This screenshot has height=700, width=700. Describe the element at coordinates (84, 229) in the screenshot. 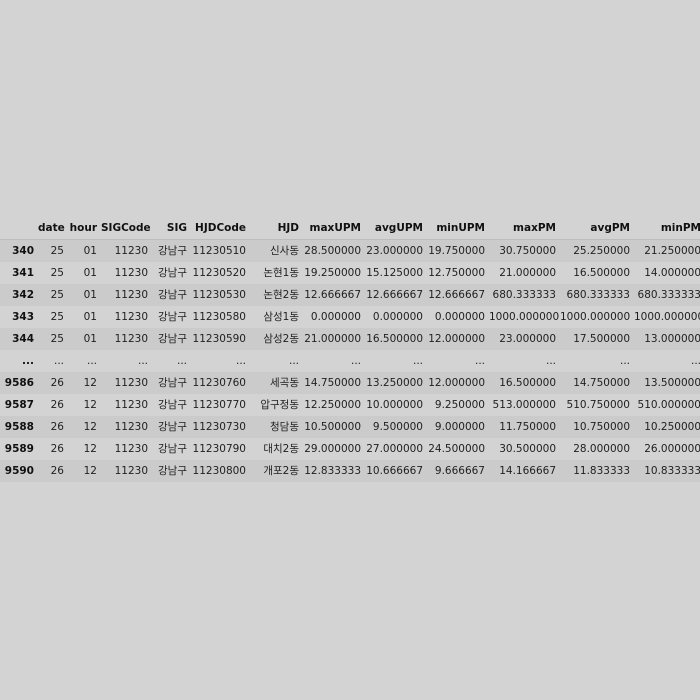

I see `column-header: hour` at that location.